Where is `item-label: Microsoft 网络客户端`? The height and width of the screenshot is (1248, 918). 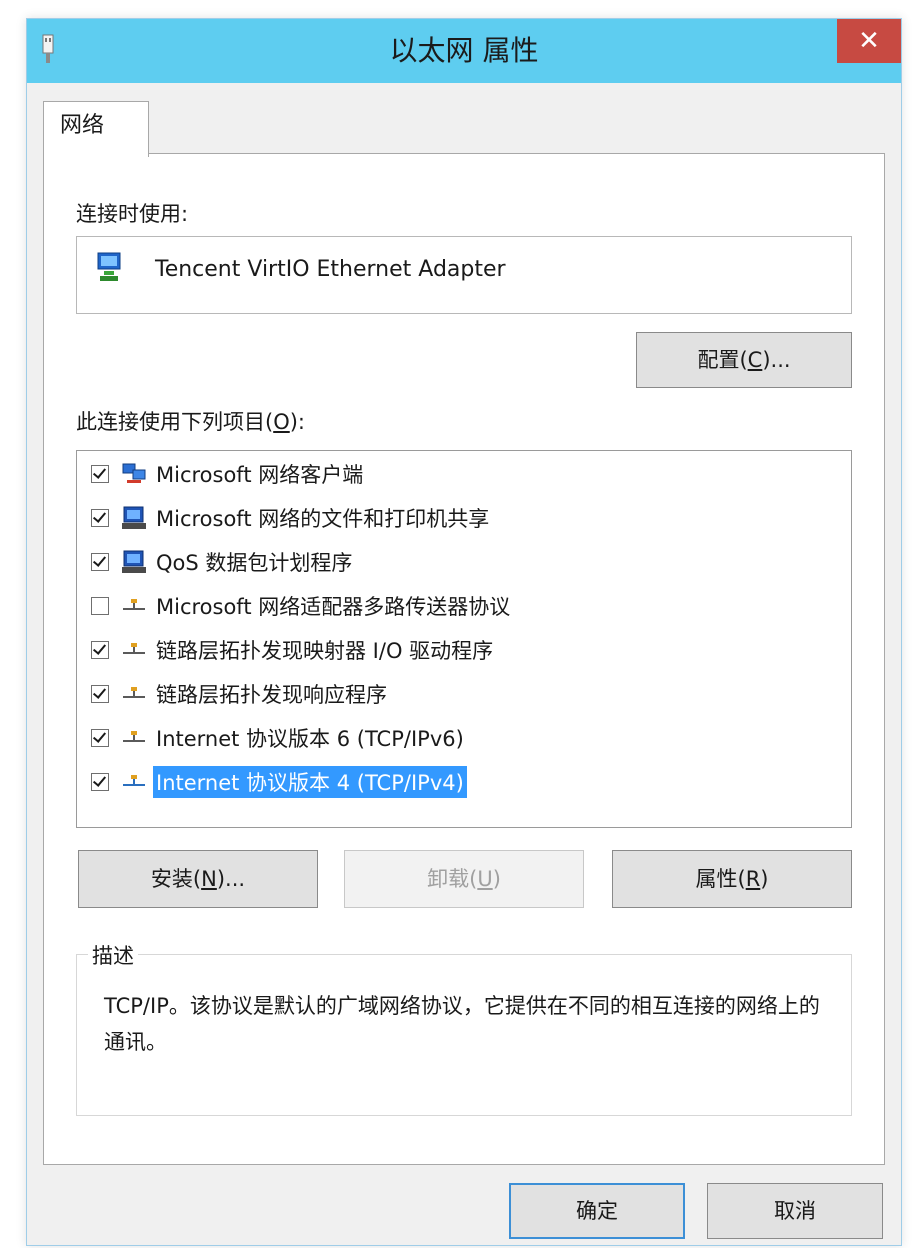 item-label: Microsoft 网络客户端 is located at coordinates (260, 475).